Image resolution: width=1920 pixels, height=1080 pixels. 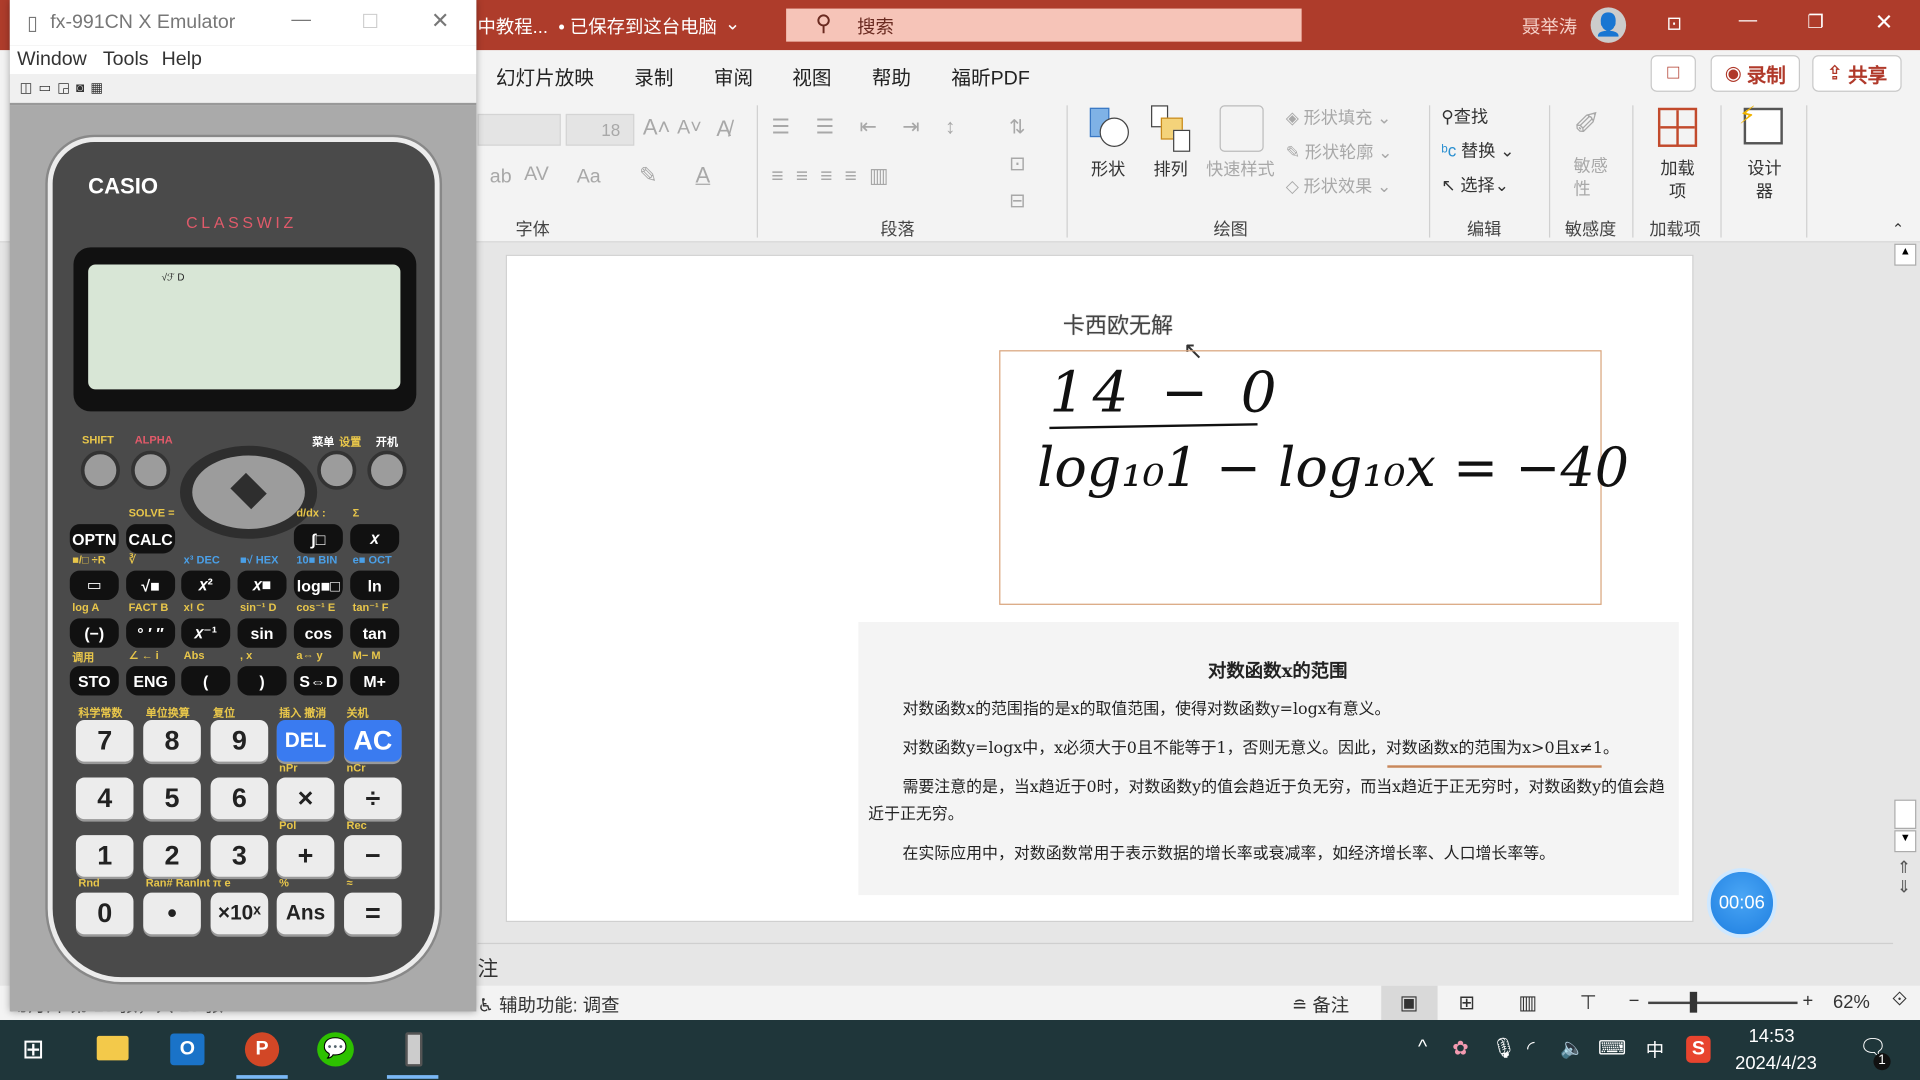 I want to click on calc-key: 7, so click(x=104, y=741).